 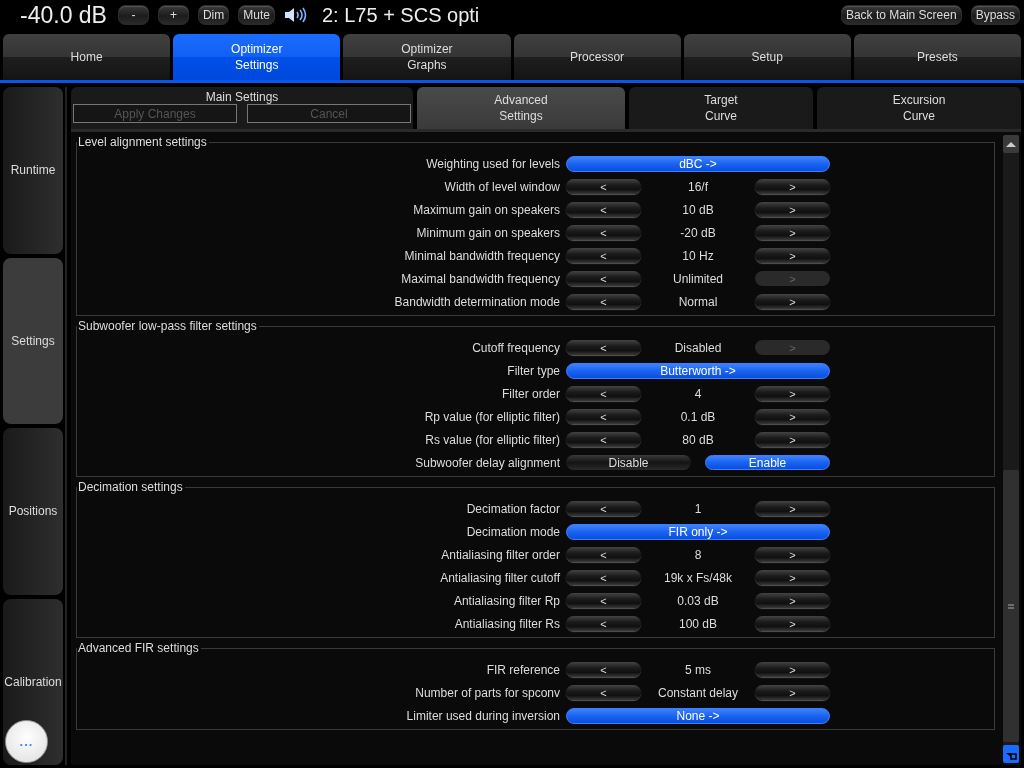 What do you see at coordinates (698, 439) in the screenshot?
I see `setting-value: 80 dB` at bounding box center [698, 439].